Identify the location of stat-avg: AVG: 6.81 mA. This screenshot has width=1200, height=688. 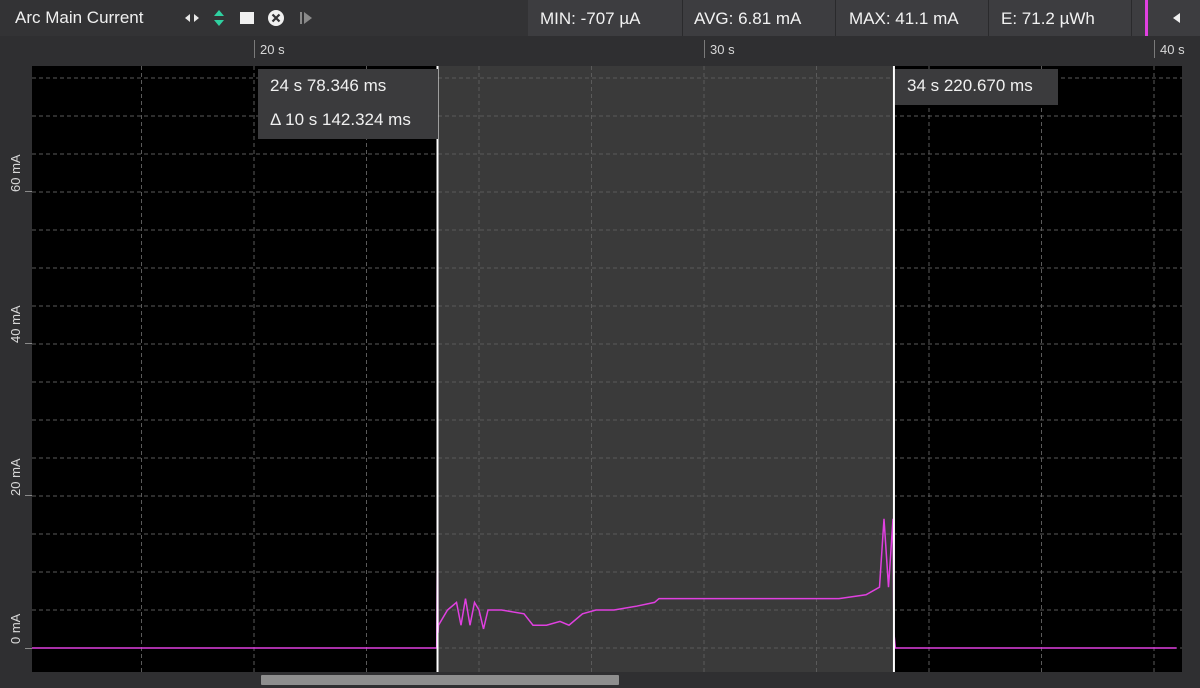
(748, 18).